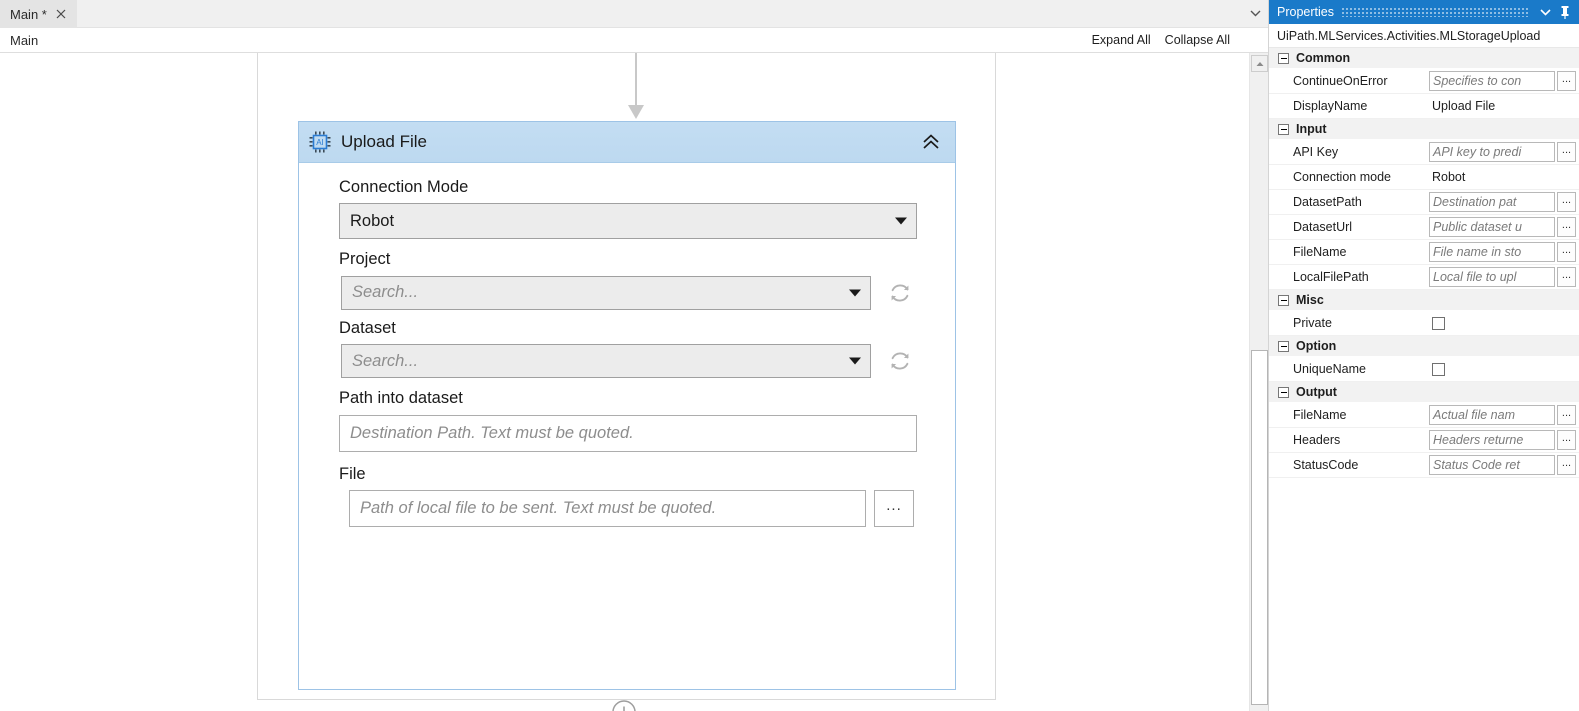 This screenshot has height=711, width=1579. Describe the element at coordinates (1438, 323) in the screenshot. I see `private-checkbox` at that location.